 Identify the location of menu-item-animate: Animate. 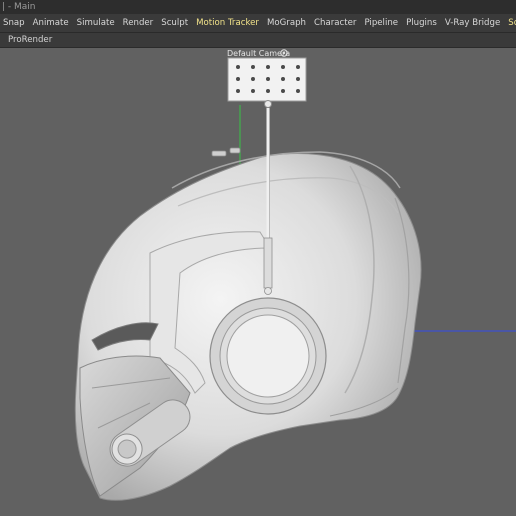
(51, 23).